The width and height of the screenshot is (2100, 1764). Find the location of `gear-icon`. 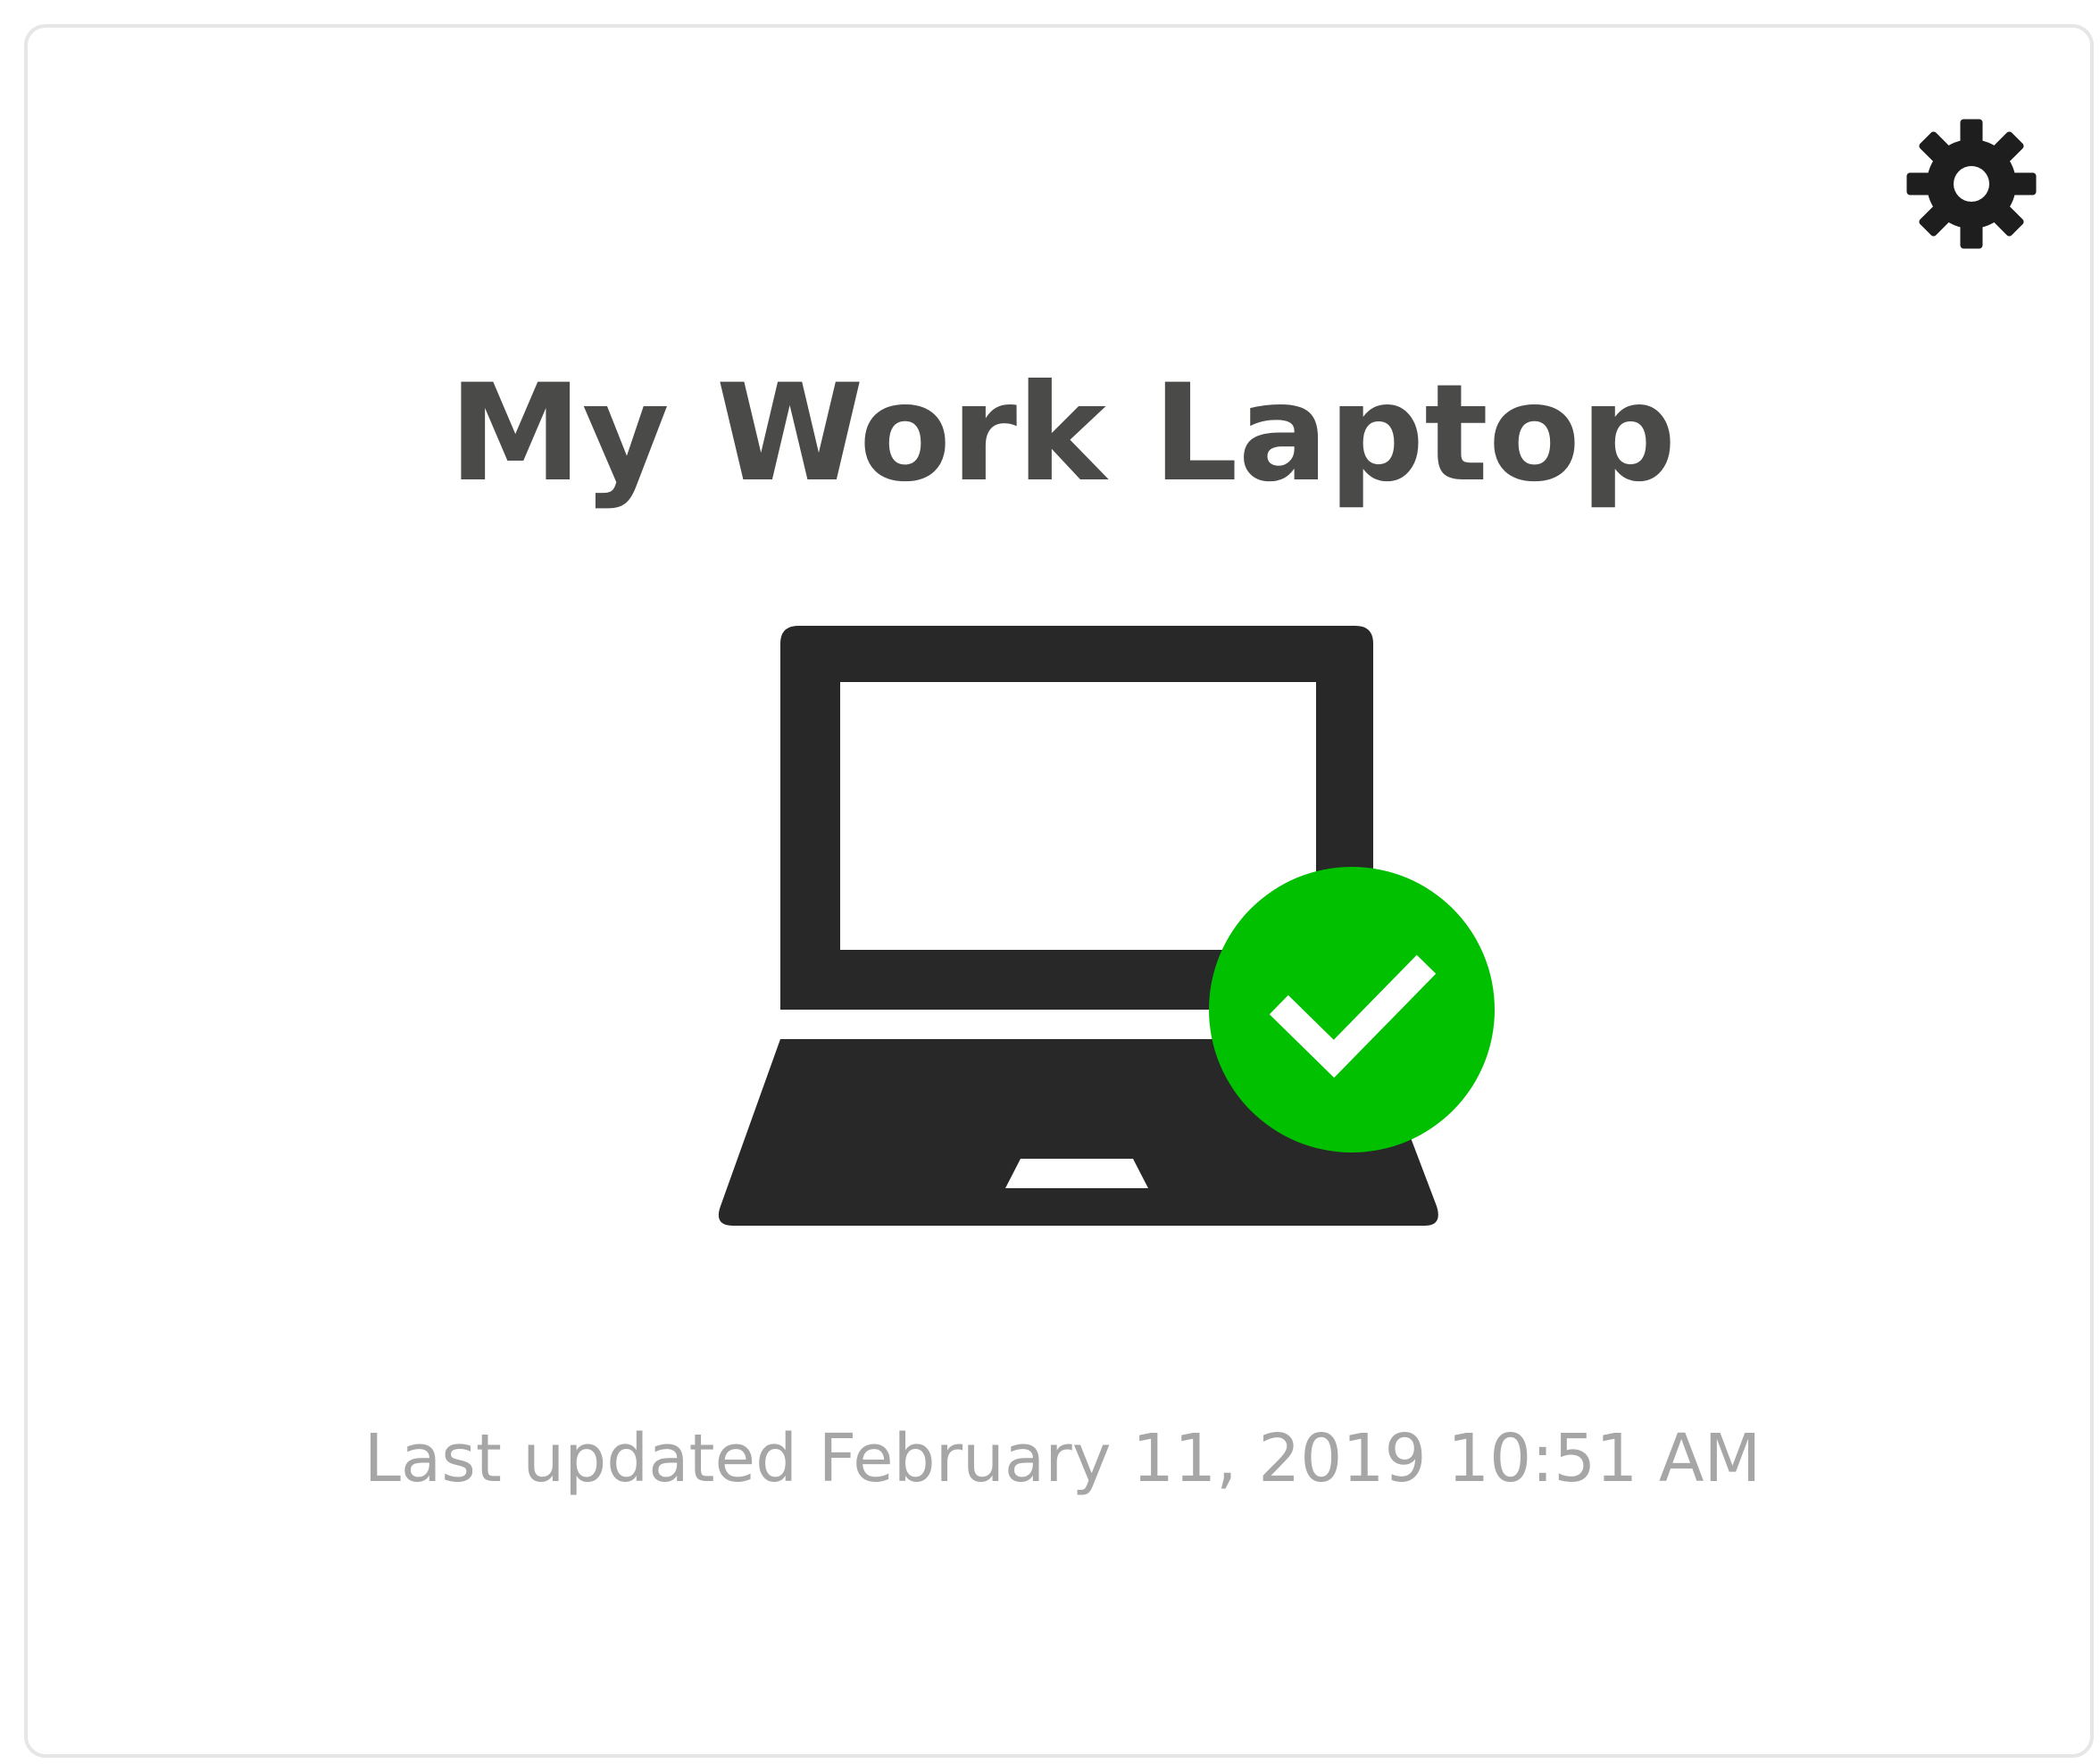

gear-icon is located at coordinates (1972, 184).